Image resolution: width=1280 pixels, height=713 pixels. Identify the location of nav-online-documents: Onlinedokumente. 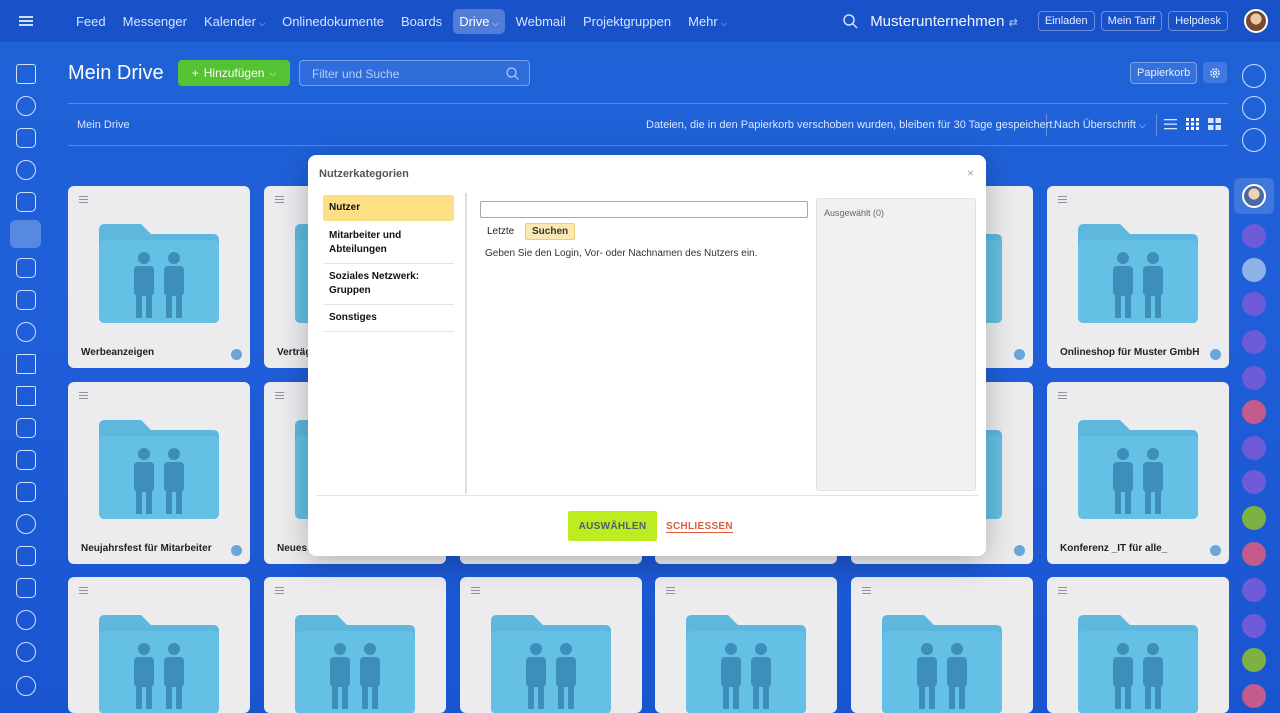
(333, 21).